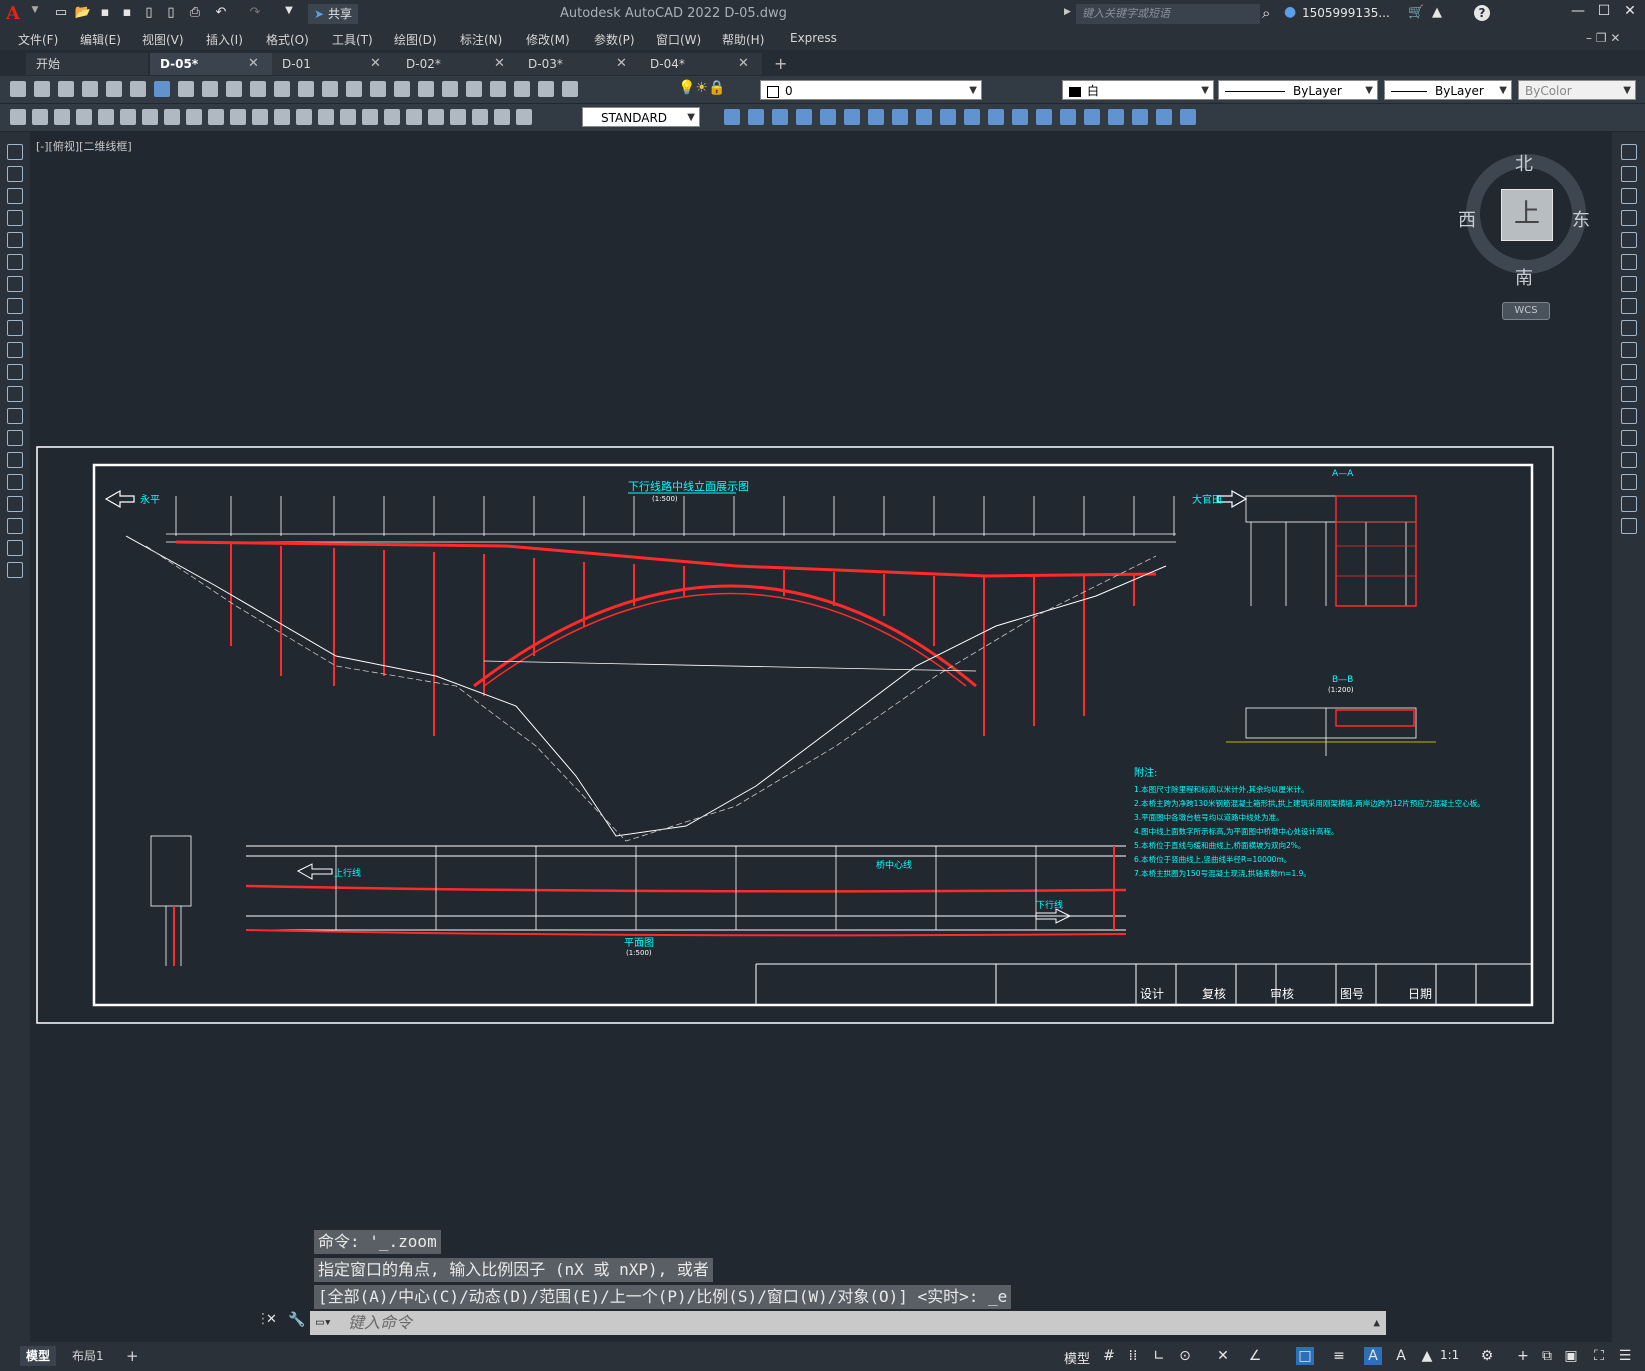  I want to click on cart-icon: 🛒, so click(1416, 12).